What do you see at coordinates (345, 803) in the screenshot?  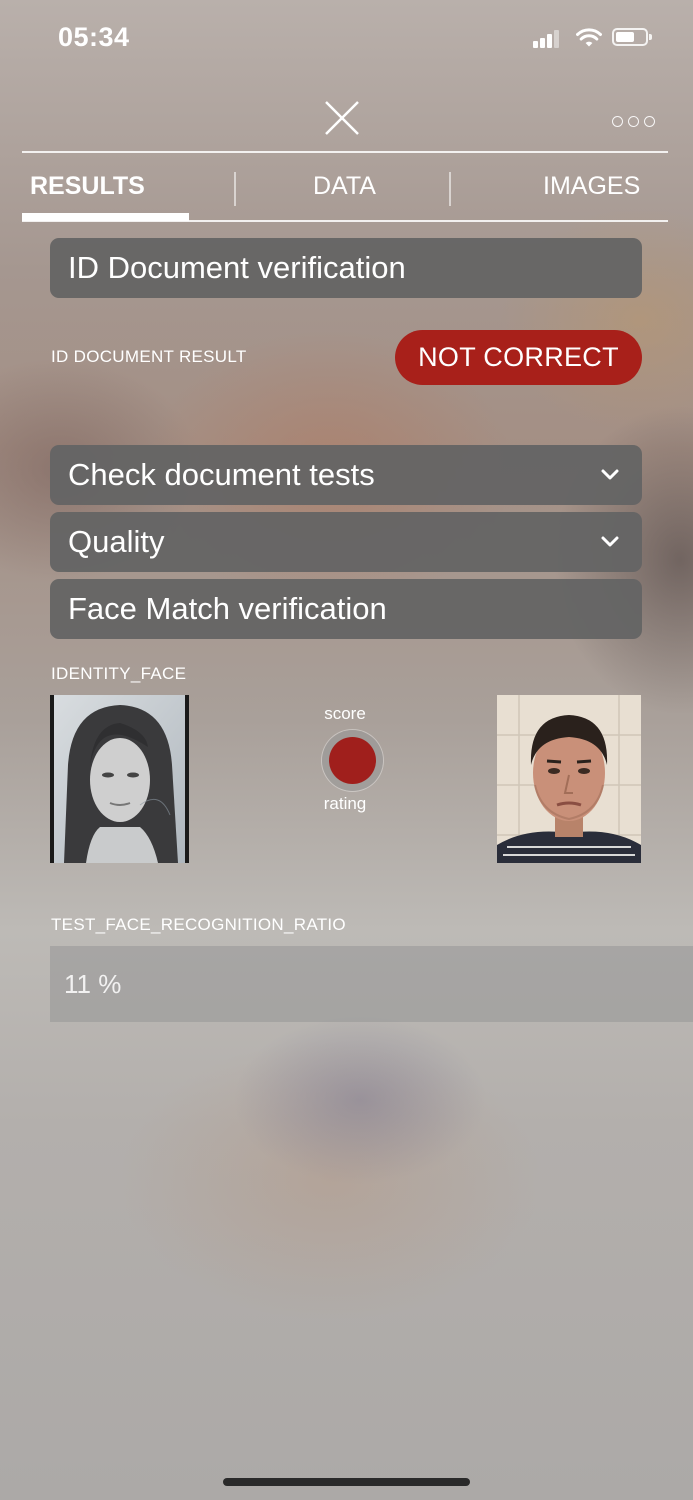 I see `rating-label: rating` at bounding box center [345, 803].